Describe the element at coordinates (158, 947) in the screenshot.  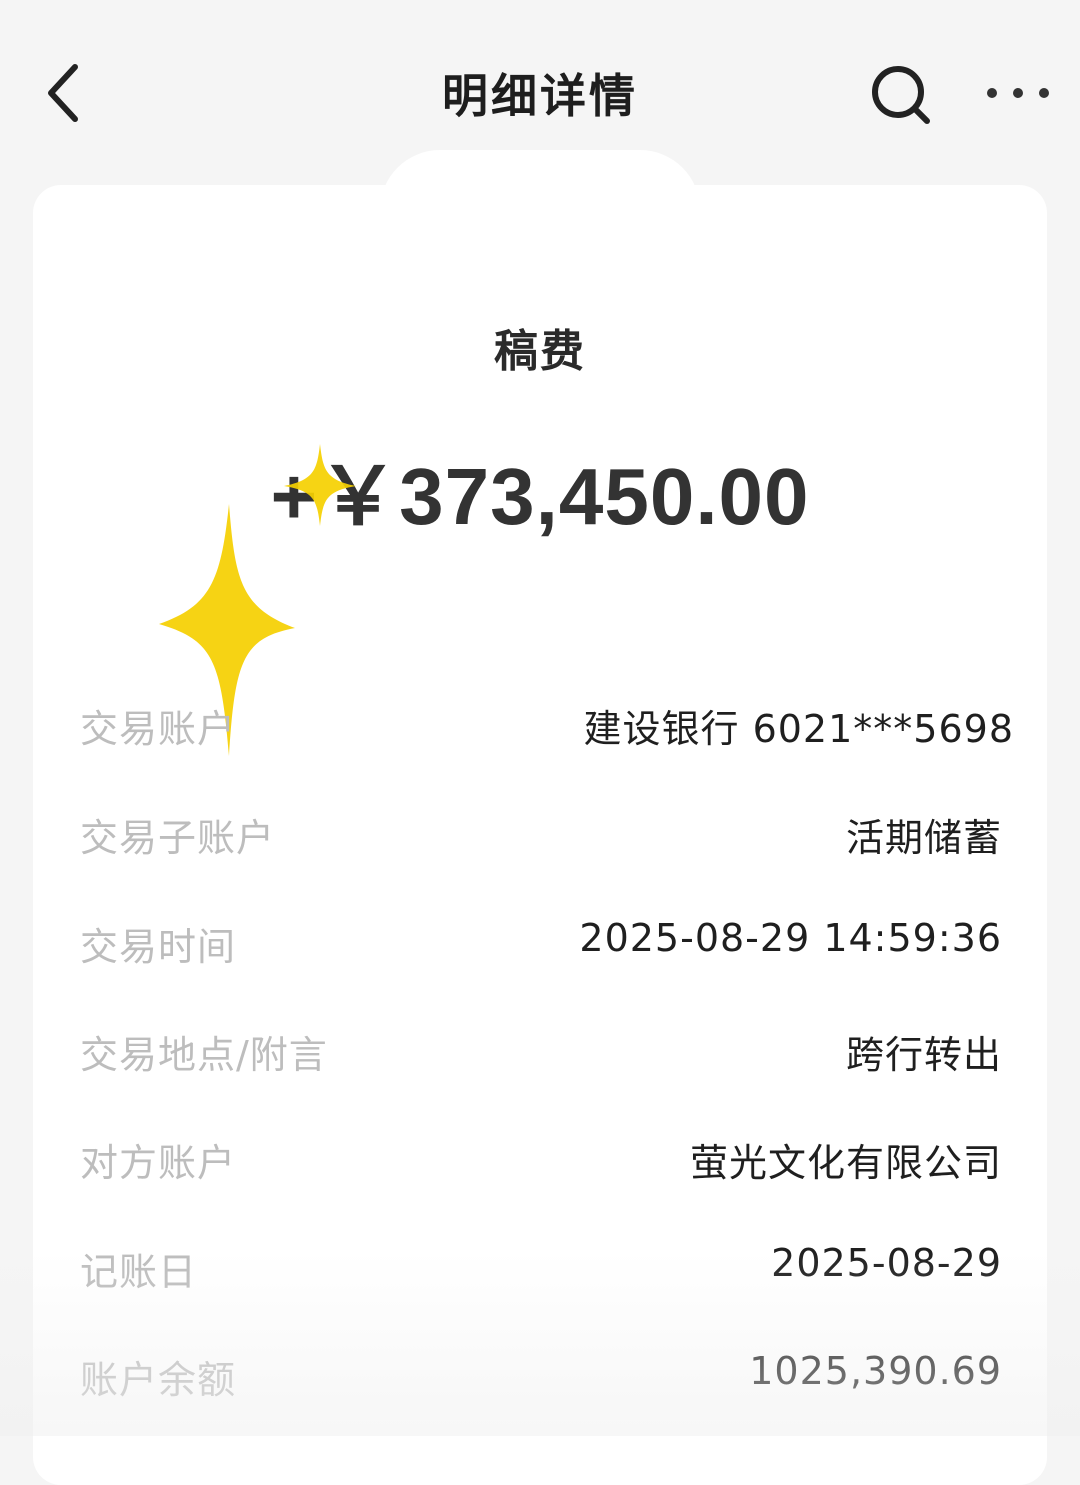
I see `row-label: 交易时间` at that location.